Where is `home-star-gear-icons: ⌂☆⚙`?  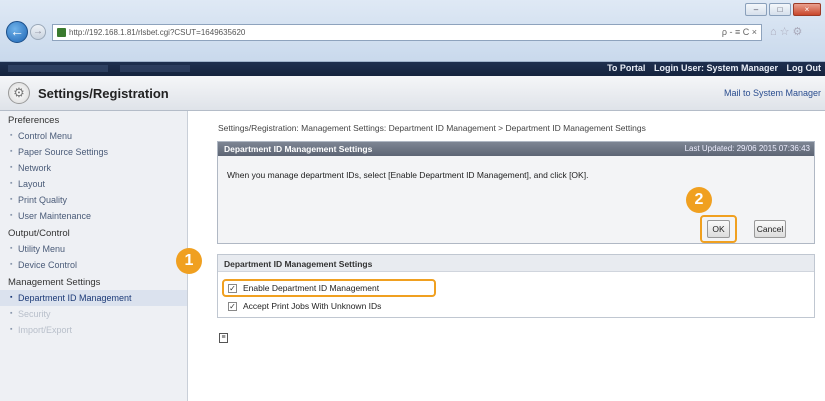
home-star-gear-icons: ⌂☆⚙ is located at coordinates (787, 31).